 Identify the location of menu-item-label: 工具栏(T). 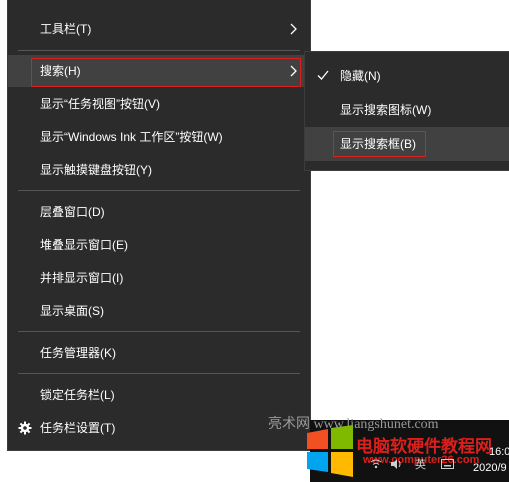
(66, 29).